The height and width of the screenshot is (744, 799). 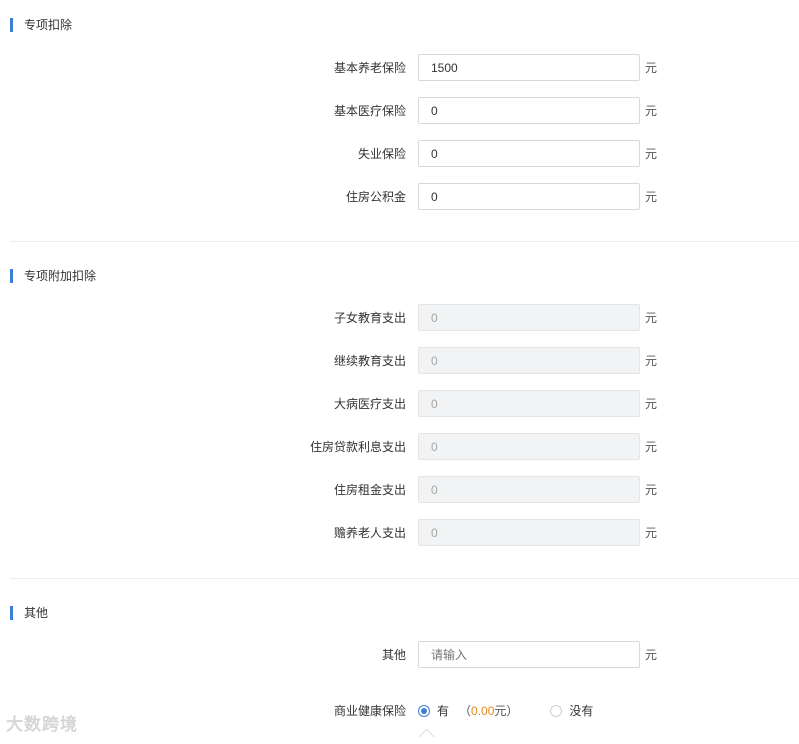 What do you see at coordinates (369, 490) in the screenshot?
I see `rent-label: 住房租金支出` at bounding box center [369, 490].